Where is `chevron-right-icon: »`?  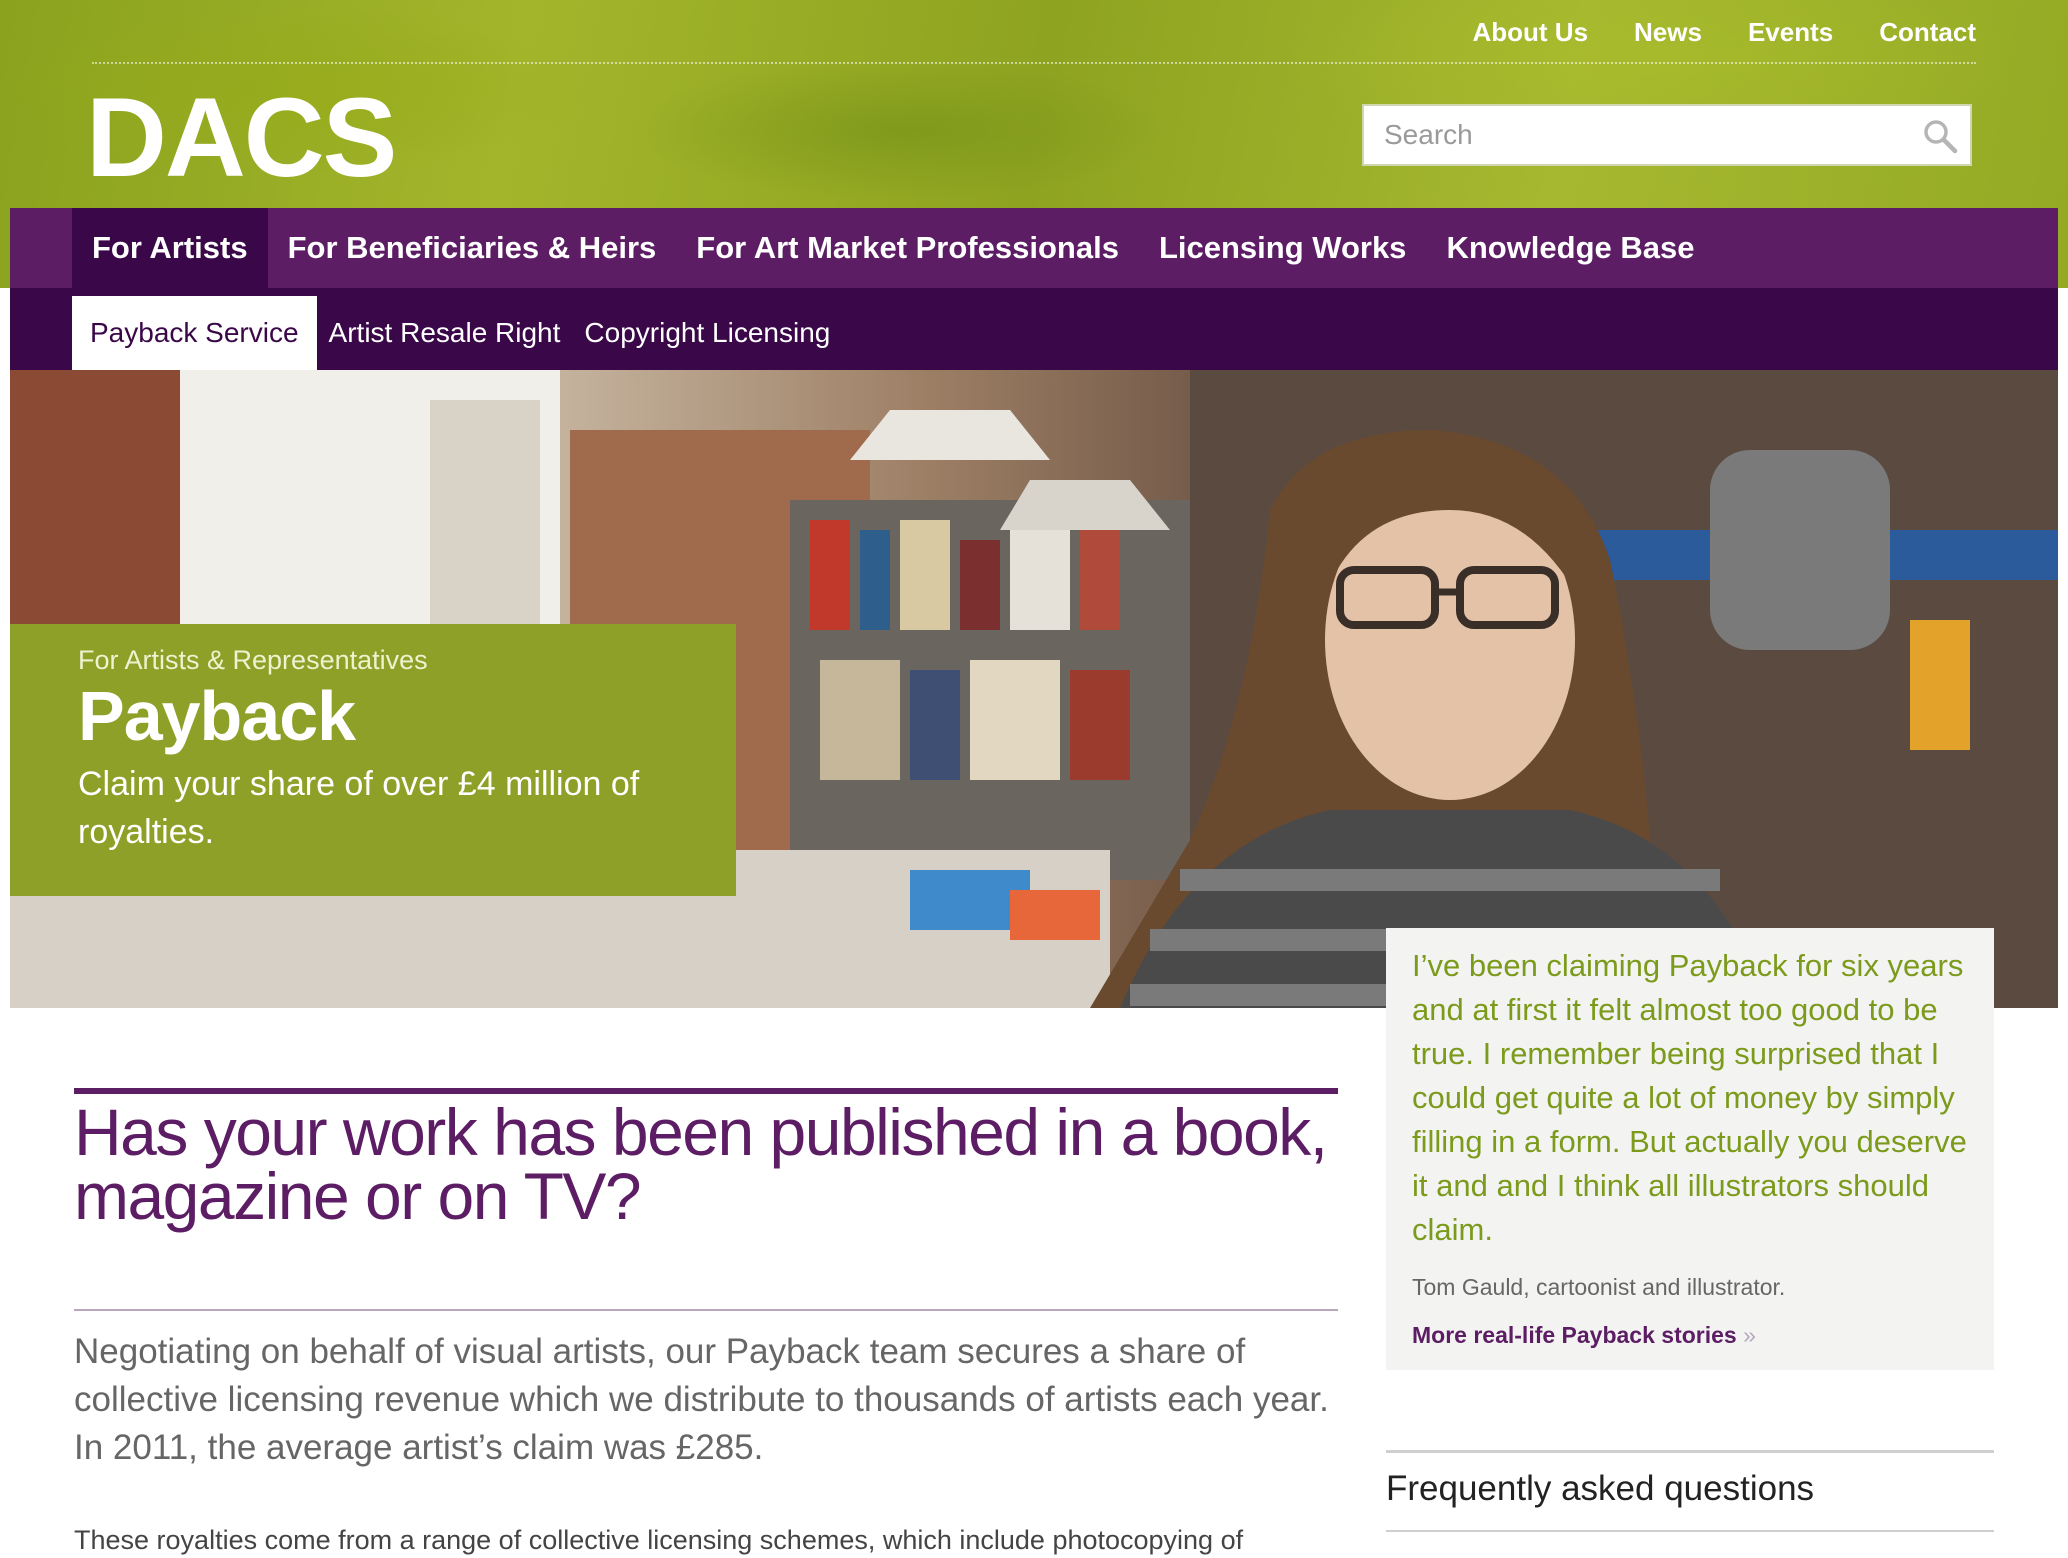
chevron-right-icon: » is located at coordinates (1749, 1335).